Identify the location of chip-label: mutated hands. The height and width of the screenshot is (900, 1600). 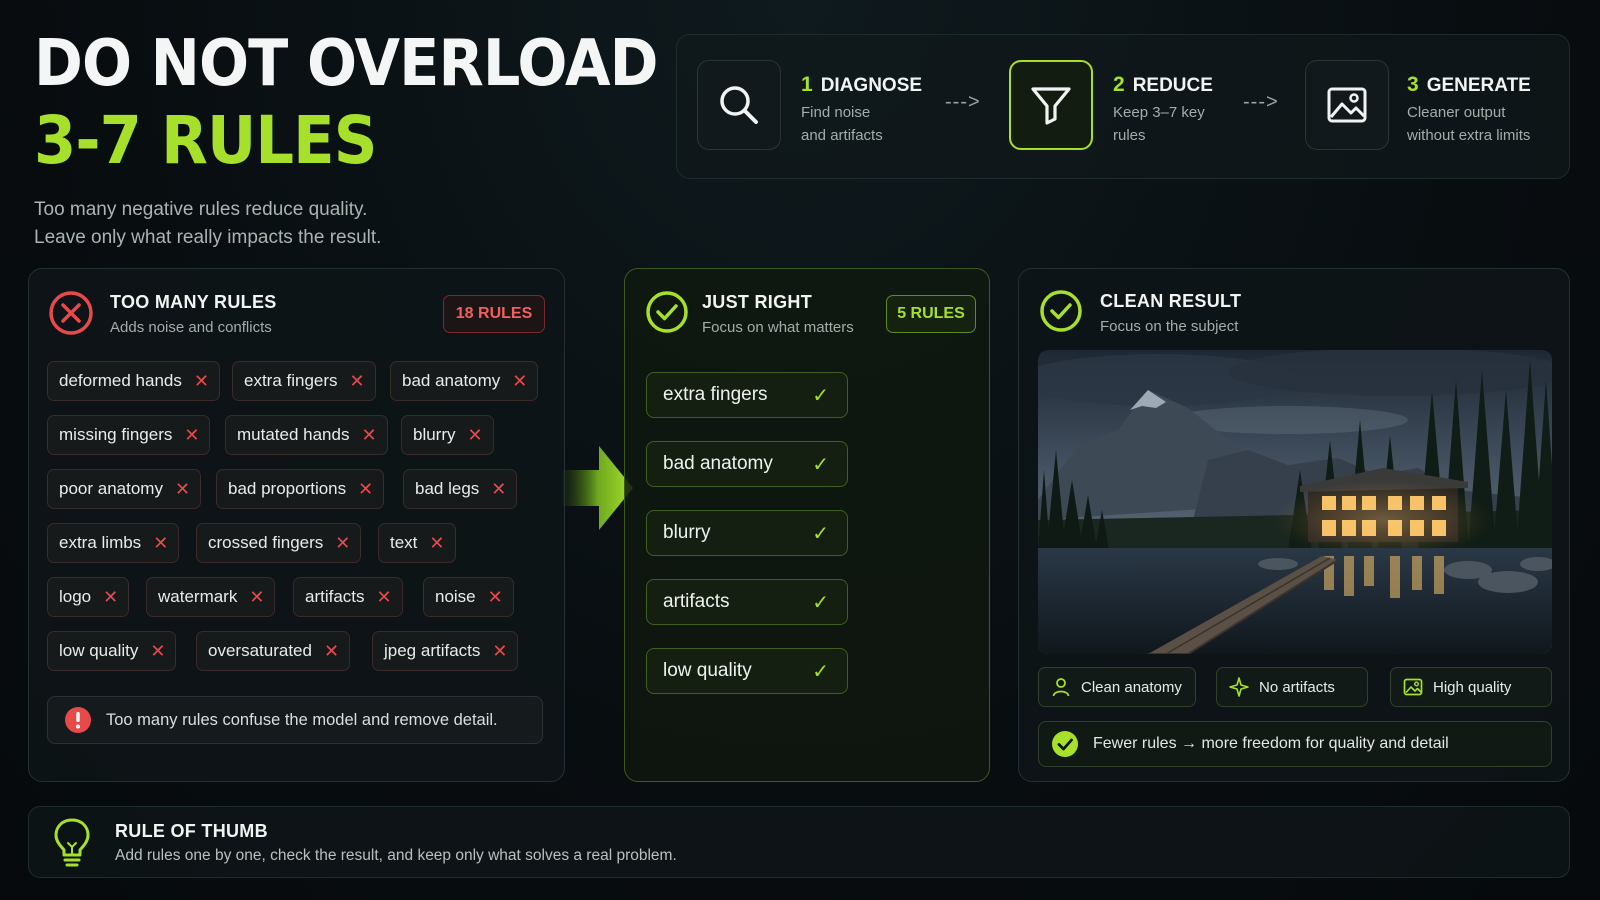
(293, 434).